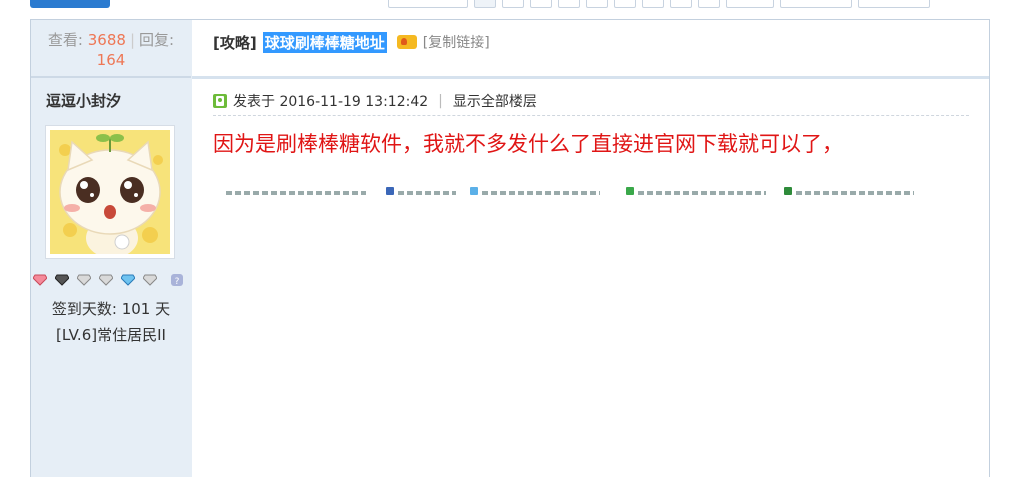 The height and width of the screenshot is (477, 1026). What do you see at coordinates (331, 102) in the screenshot?
I see `post-date: 发表于 2016-11-19 13:12:42` at bounding box center [331, 102].